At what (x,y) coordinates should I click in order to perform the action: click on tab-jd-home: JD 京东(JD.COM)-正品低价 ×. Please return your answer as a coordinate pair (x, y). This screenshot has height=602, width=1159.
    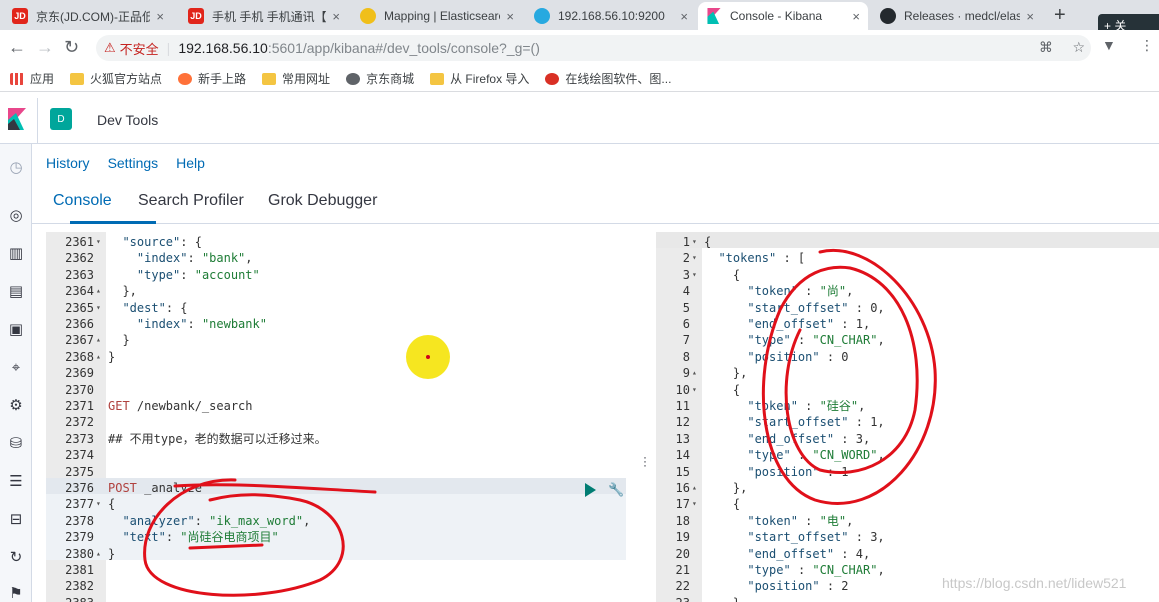
    Looking at the image, I should click on (88, 16).